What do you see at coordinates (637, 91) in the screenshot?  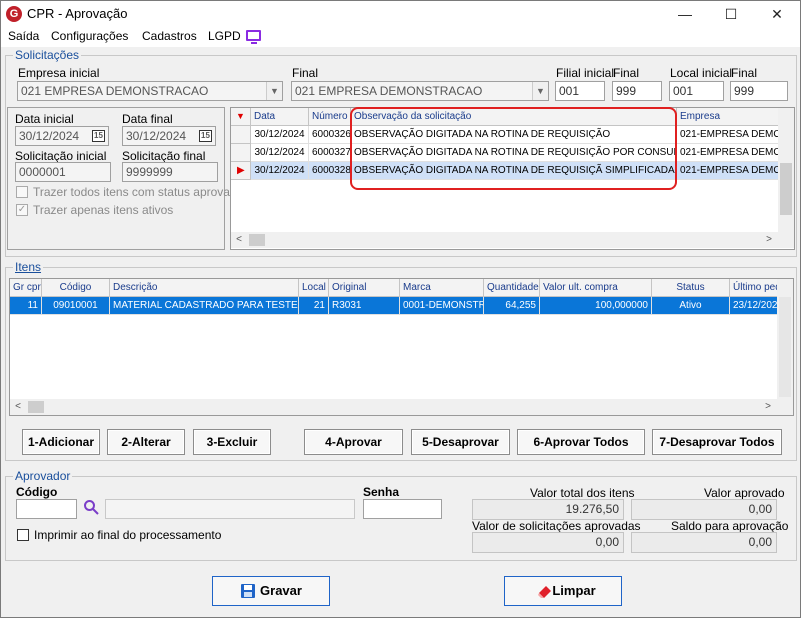 I see `filial-final-input: 999` at bounding box center [637, 91].